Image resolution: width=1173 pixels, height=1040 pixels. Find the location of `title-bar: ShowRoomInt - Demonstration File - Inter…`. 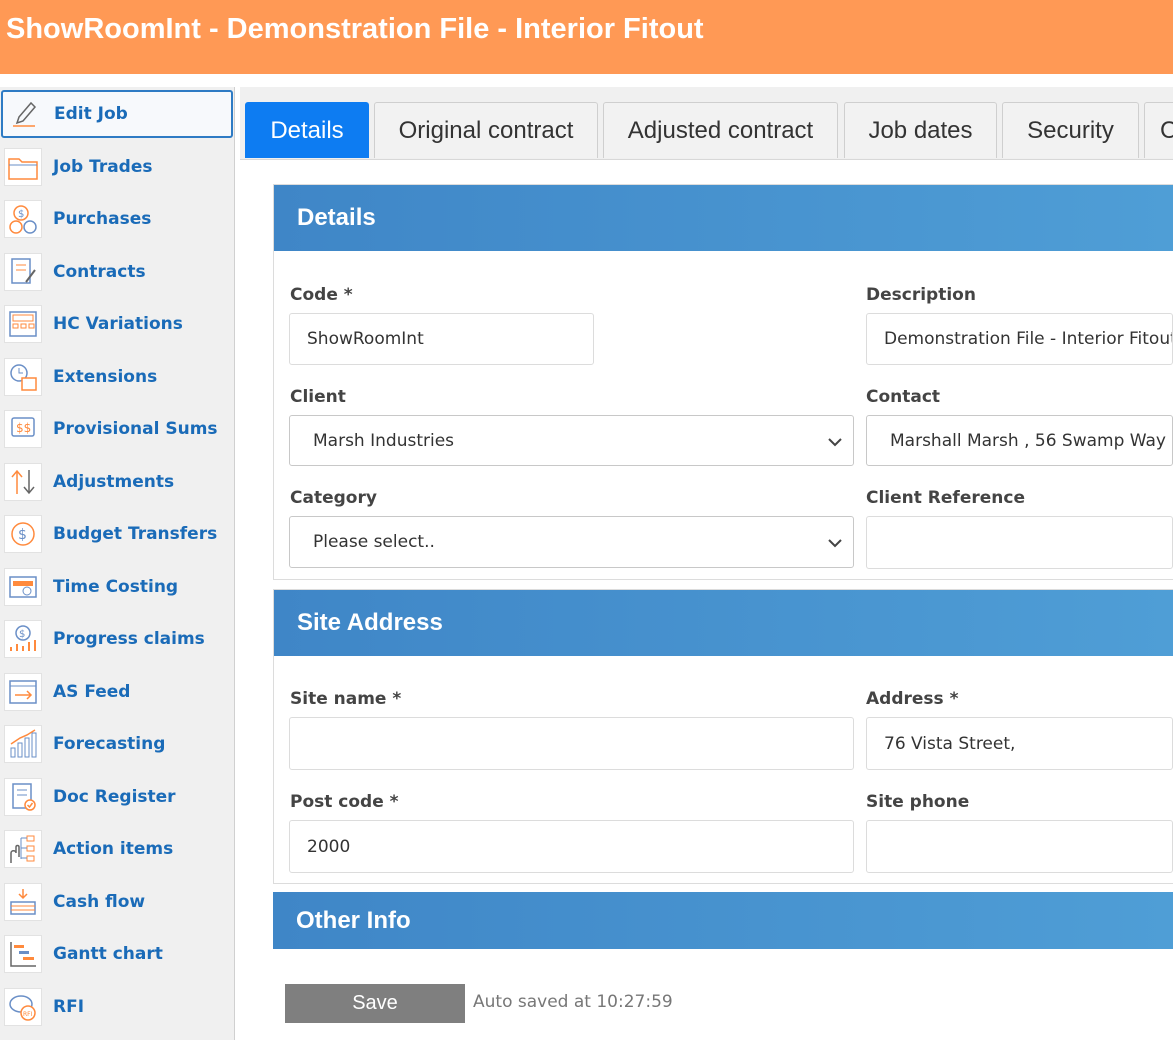

title-bar: ShowRoomInt - Demonstration File - Inter… is located at coordinates (586, 37).